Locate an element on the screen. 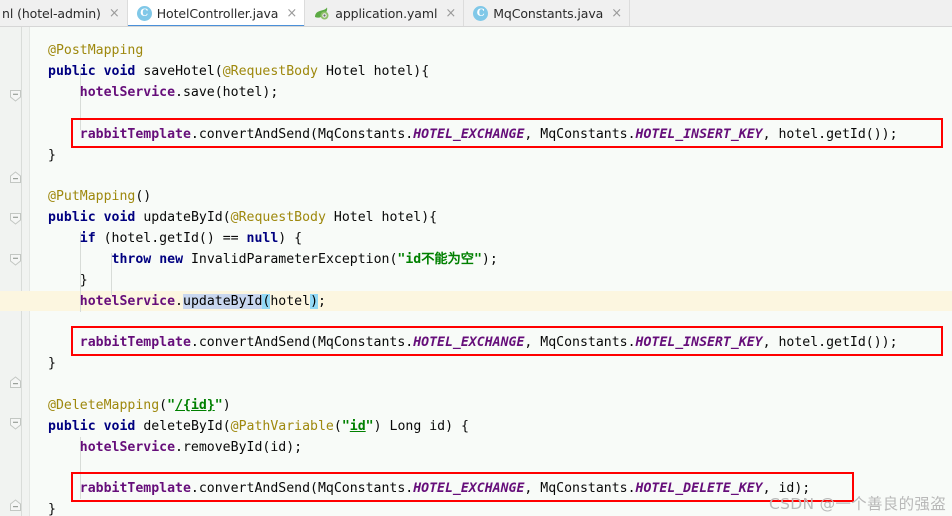  code-line-8: @PutMapping() is located at coordinates (100, 196).